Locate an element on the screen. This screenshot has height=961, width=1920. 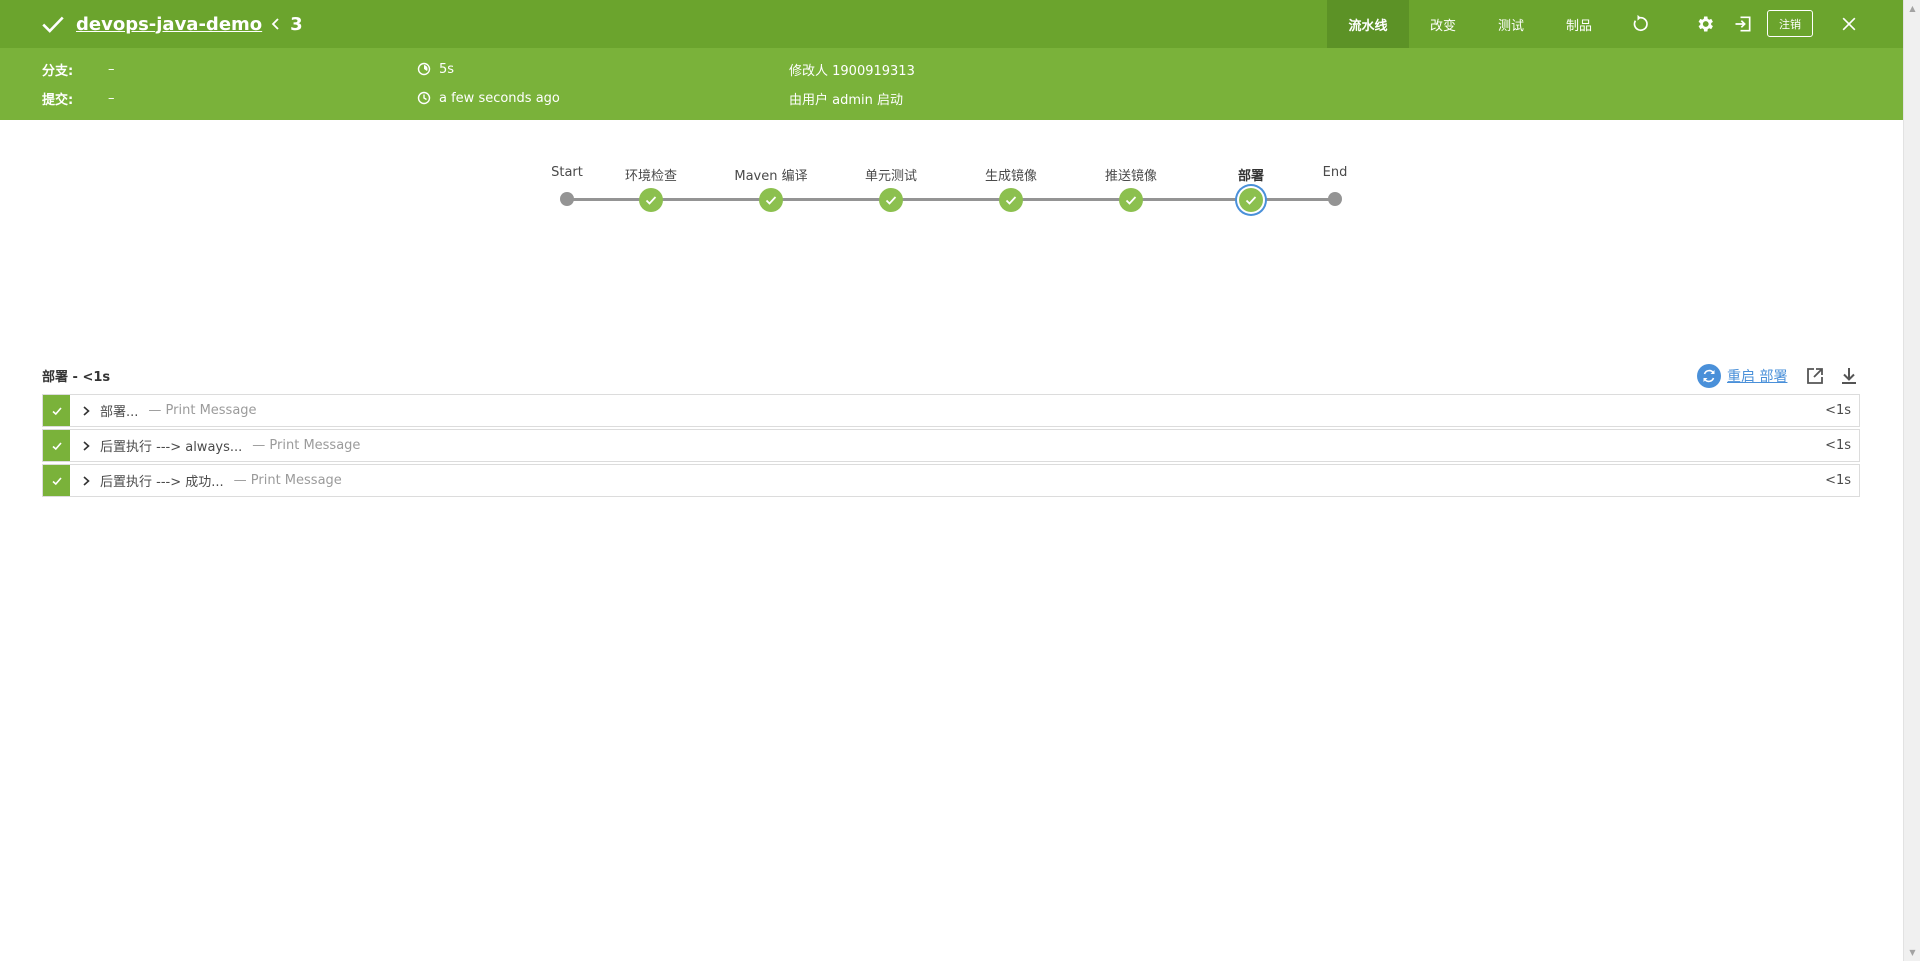
commit-value: – is located at coordinates (111, 98).